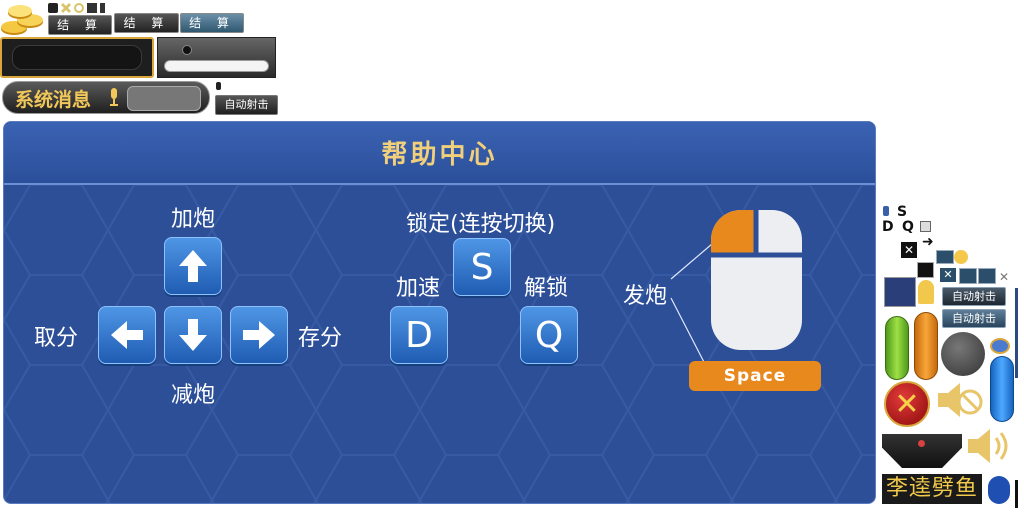 The image size is (1024, 512). I want to click on mouse-icon, so click(756, 280).